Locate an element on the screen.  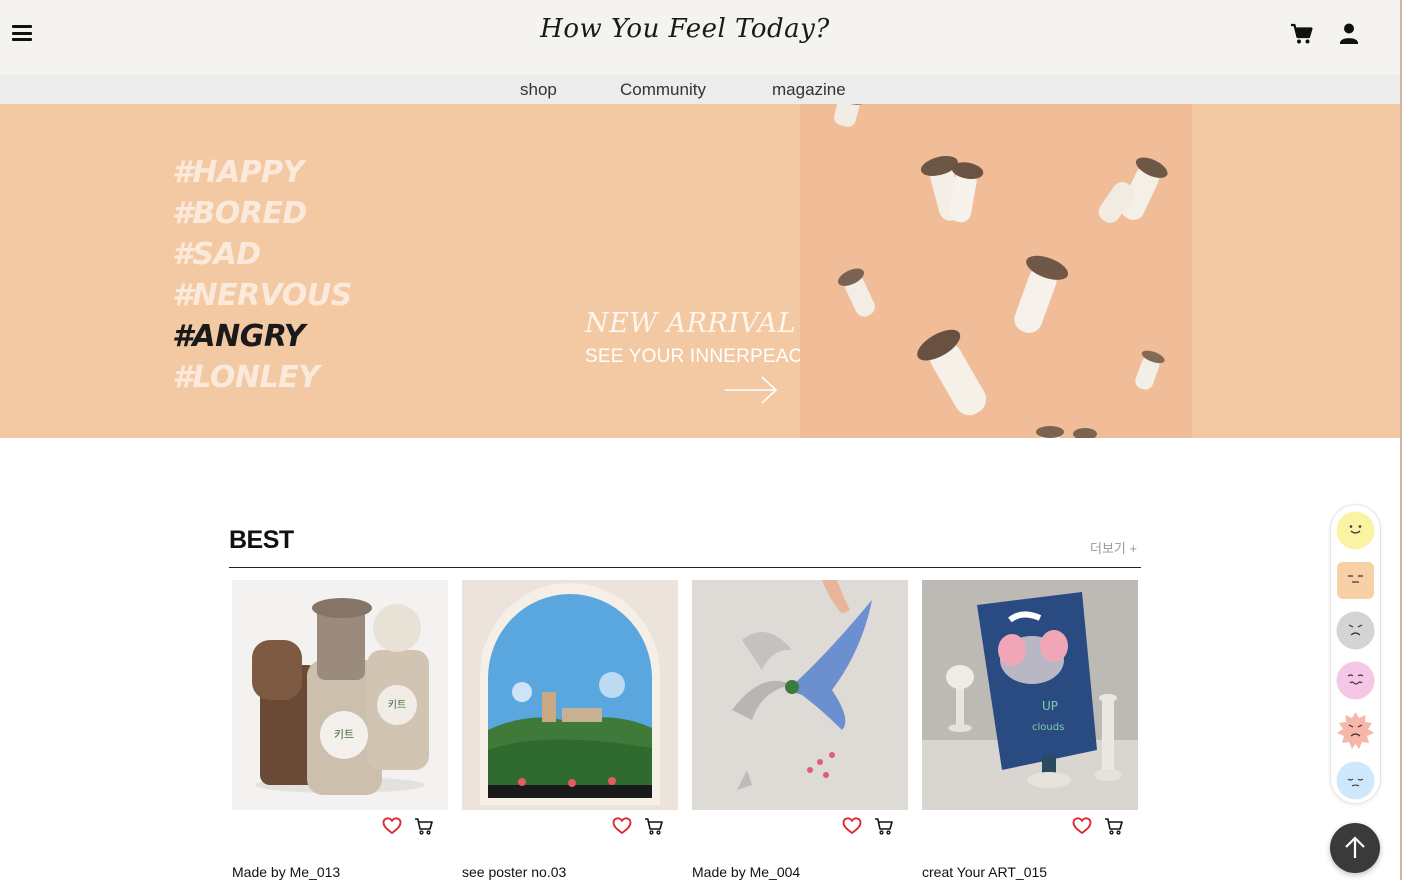
scroll-to-top-button is located at coordinates (1355, 848).